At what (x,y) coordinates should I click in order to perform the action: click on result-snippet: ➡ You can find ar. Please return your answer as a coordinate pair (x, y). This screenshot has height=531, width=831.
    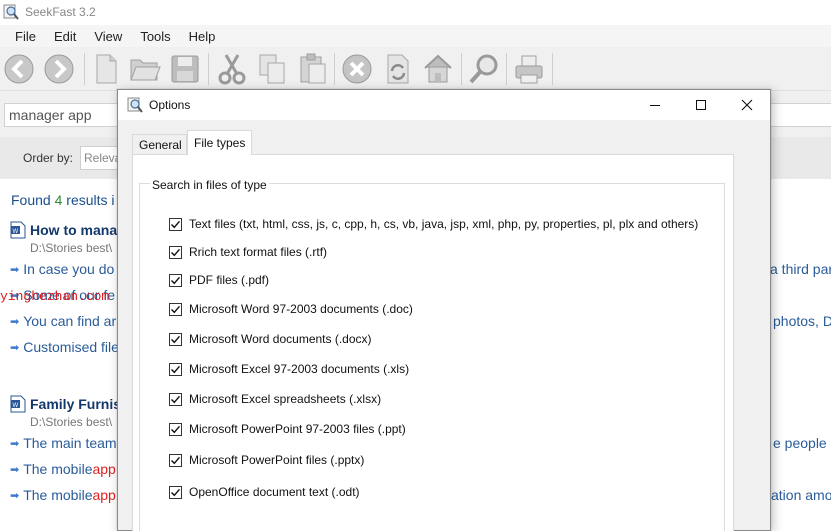
    Looking at the image, I should click on (63, 321).